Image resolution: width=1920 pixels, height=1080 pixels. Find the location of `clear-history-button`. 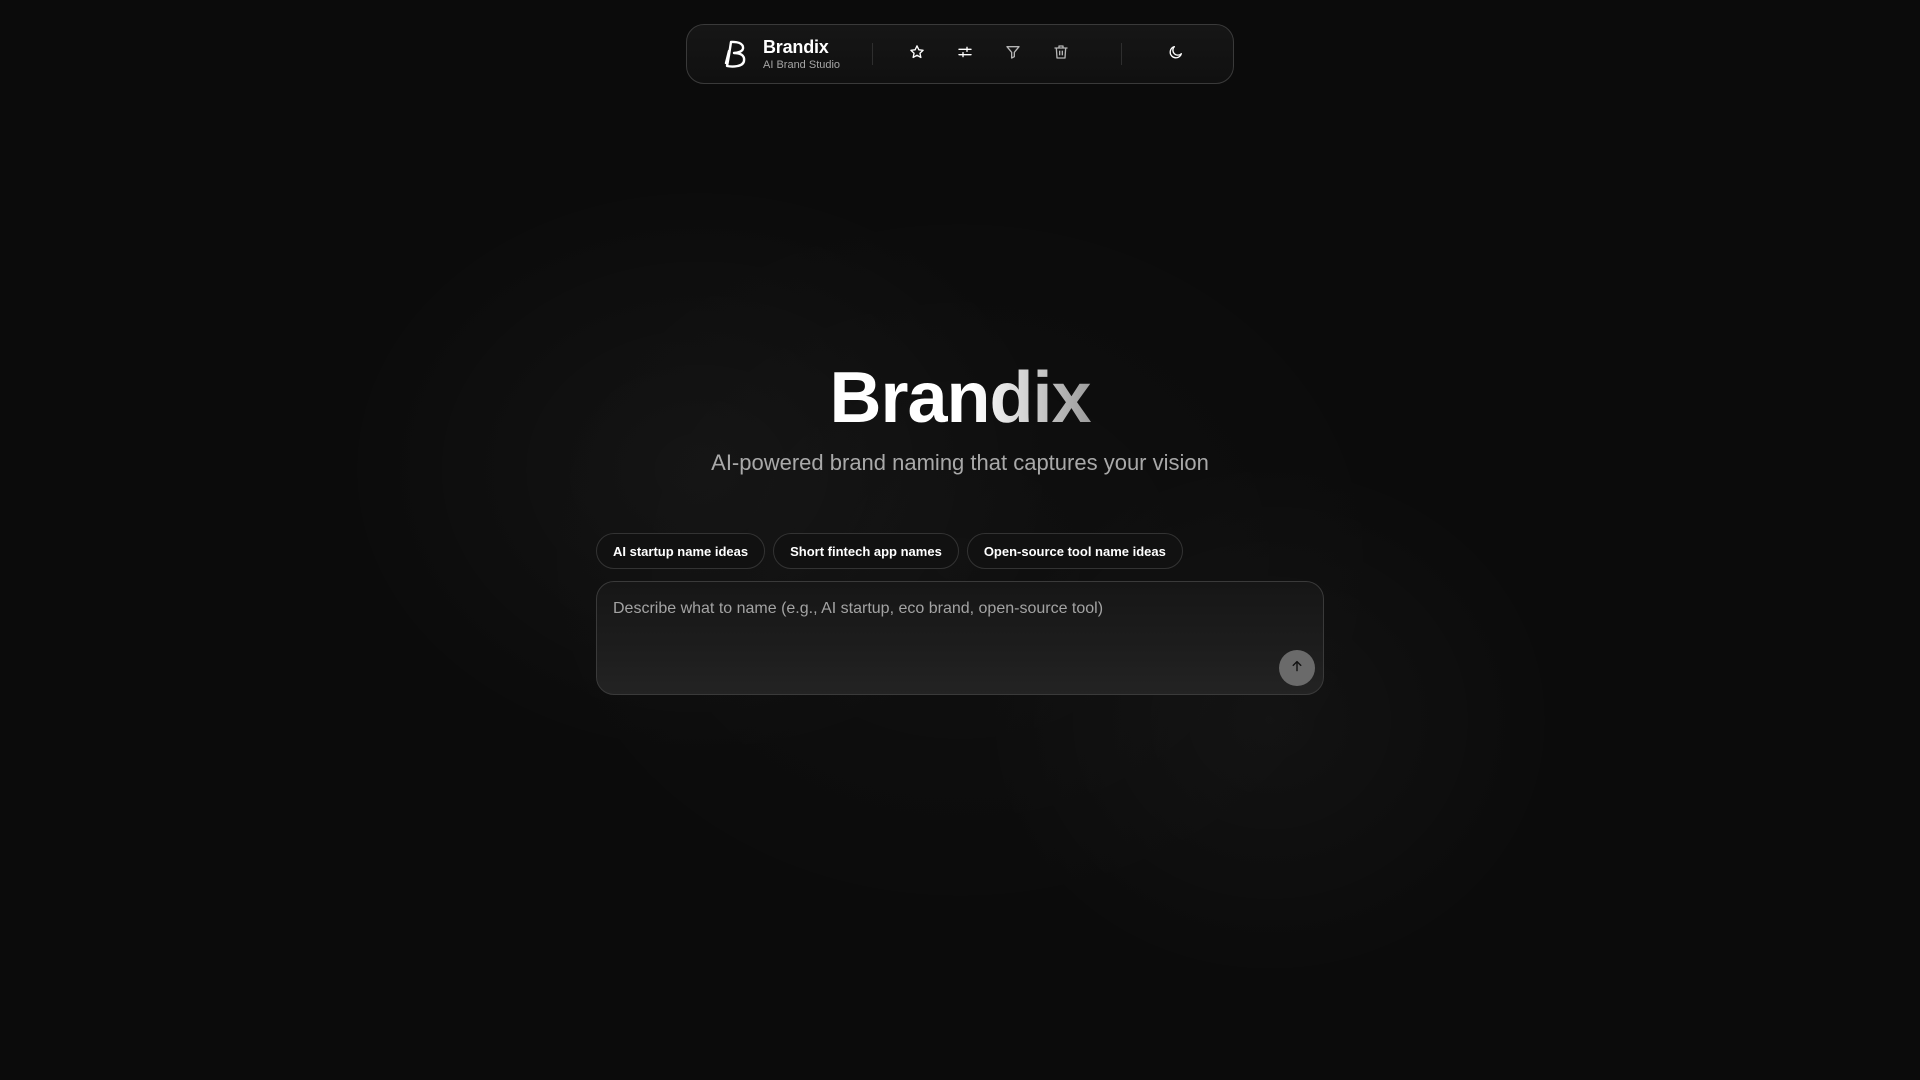

clear-history-button is located at coordinates (1061, 54).